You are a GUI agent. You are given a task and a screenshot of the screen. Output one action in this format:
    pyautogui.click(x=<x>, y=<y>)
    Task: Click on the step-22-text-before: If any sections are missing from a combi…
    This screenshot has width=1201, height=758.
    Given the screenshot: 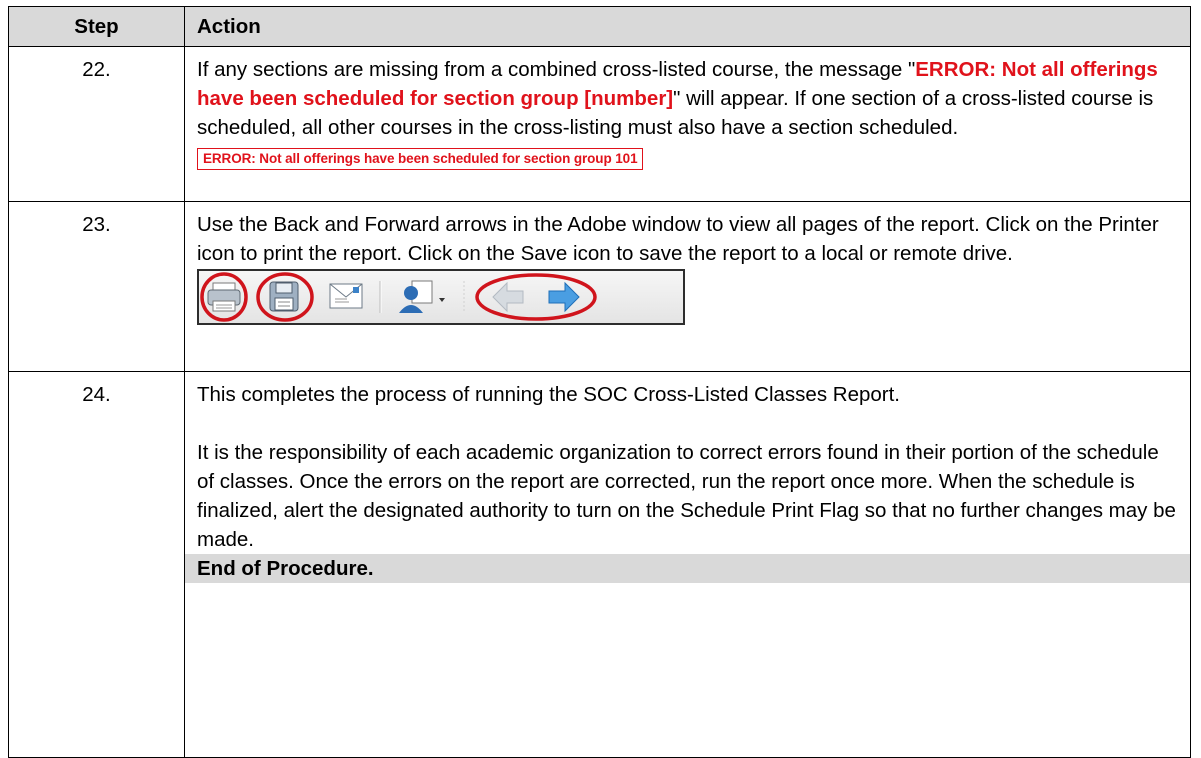 What is the action you would take?
    pyautogui.click(x=556, y=69)
    